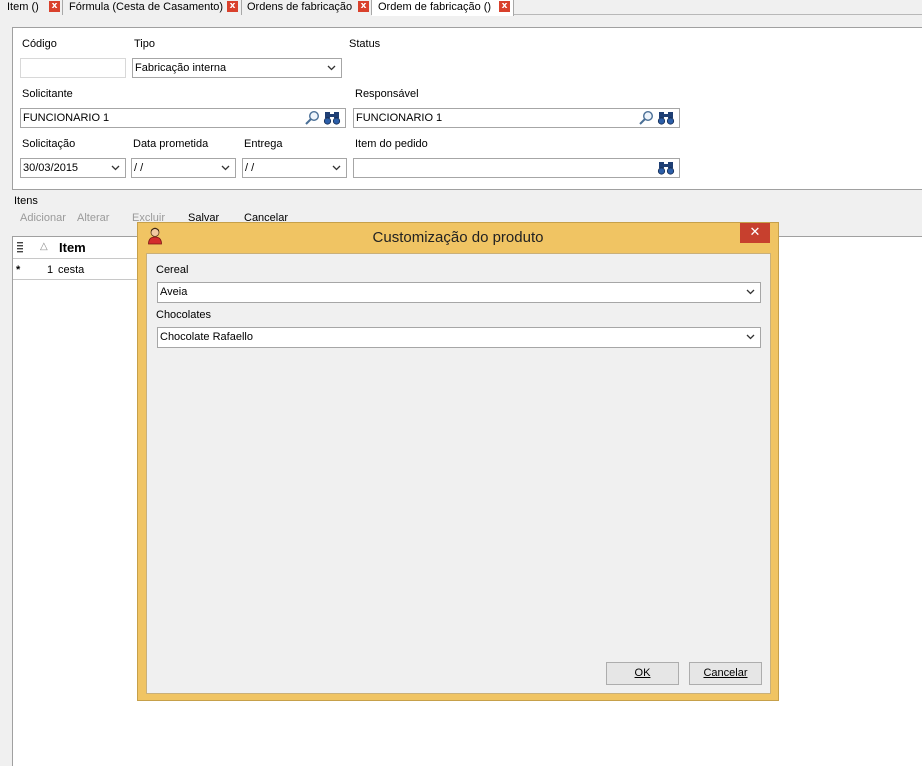 Image resolution: width=922 pixels, height=766 pixels. Describe the element at coordinates (181, 68) in the screenshot. I see `tipo-value: Fabricação interna` at that location.